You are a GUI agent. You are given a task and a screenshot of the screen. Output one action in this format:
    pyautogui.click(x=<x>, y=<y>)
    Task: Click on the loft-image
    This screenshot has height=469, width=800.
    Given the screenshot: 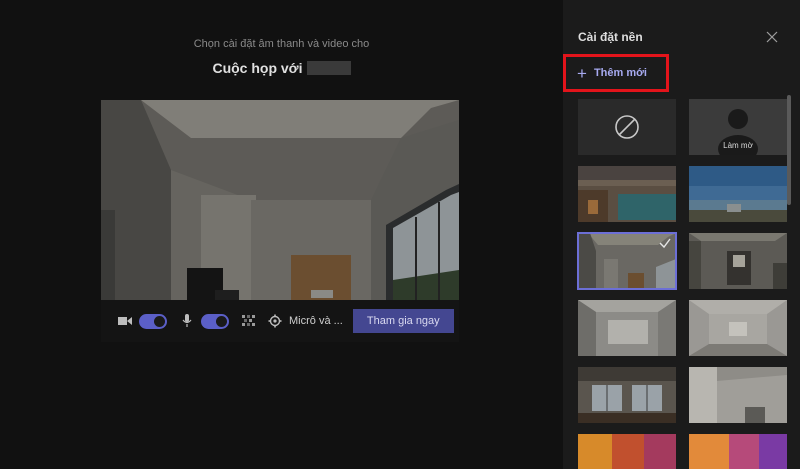 What is the action you would take?
    pyautogui.click(x=627, y=395)
    